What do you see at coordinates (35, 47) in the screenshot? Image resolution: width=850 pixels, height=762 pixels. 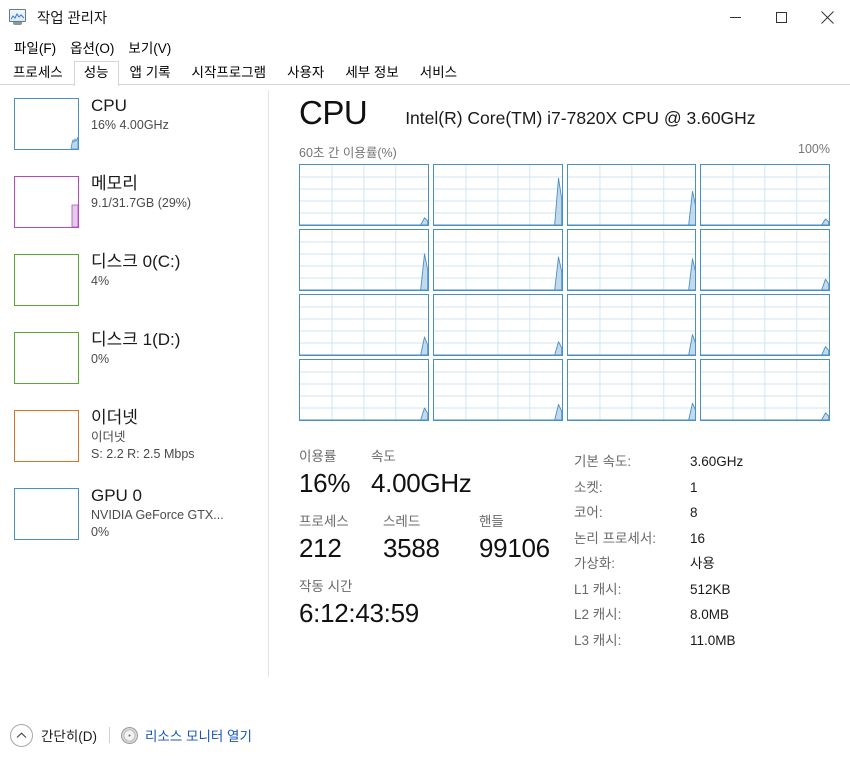 I see `menu-item-file: 파일(F)` at bounding box center [35, 47].